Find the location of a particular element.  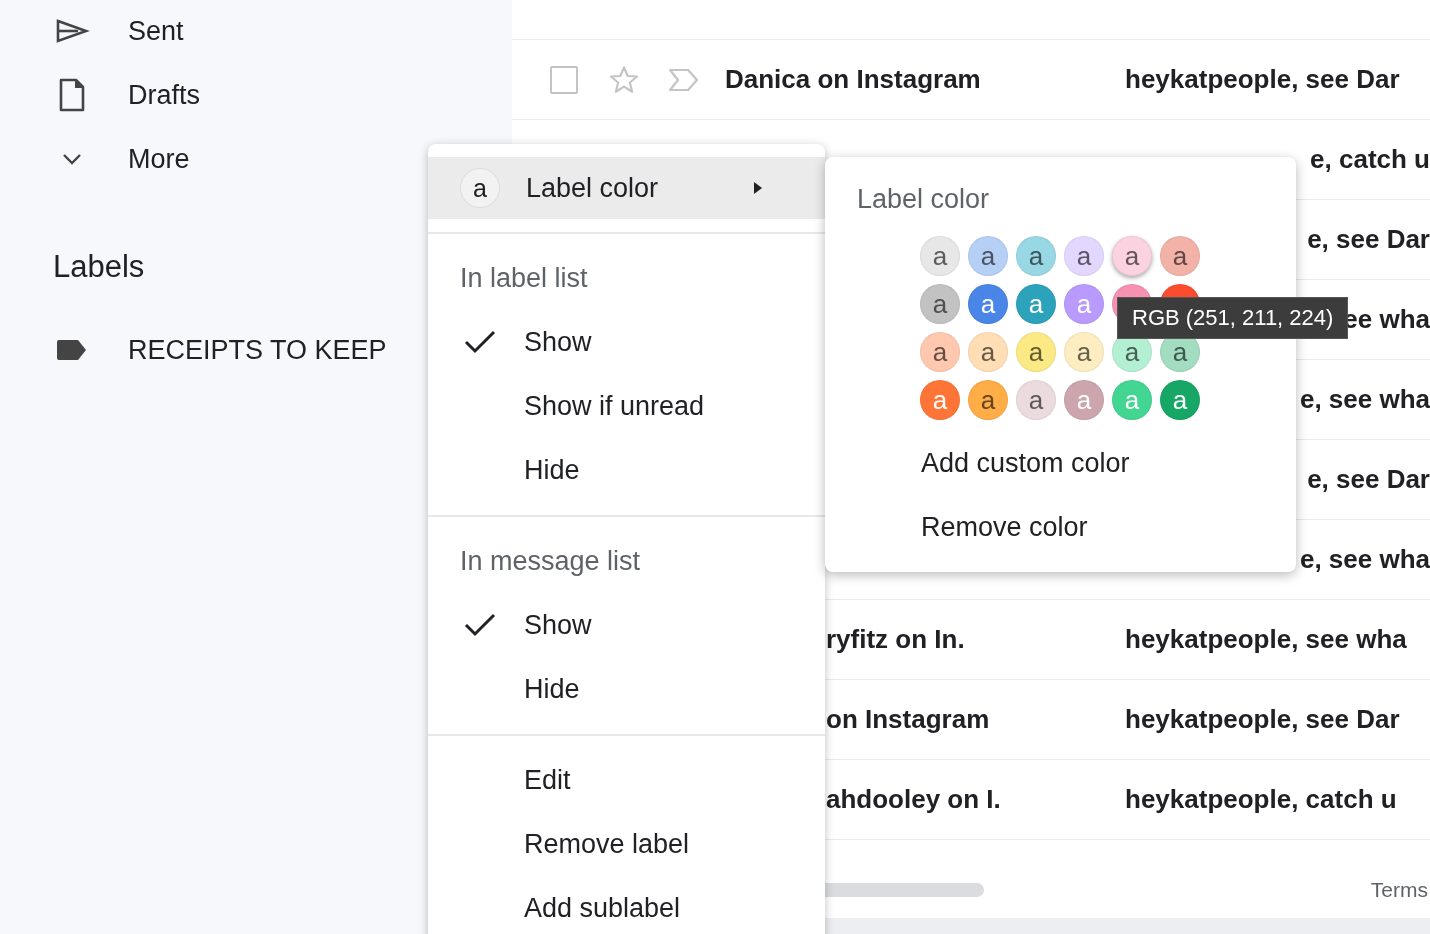

submenu-title: Label color is located at coordinates (923, 199).